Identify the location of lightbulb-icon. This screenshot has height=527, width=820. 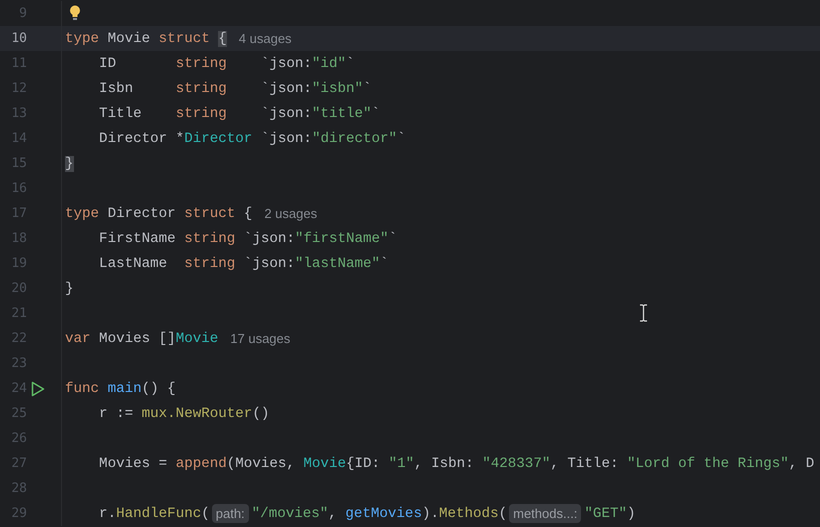
(75, 13).